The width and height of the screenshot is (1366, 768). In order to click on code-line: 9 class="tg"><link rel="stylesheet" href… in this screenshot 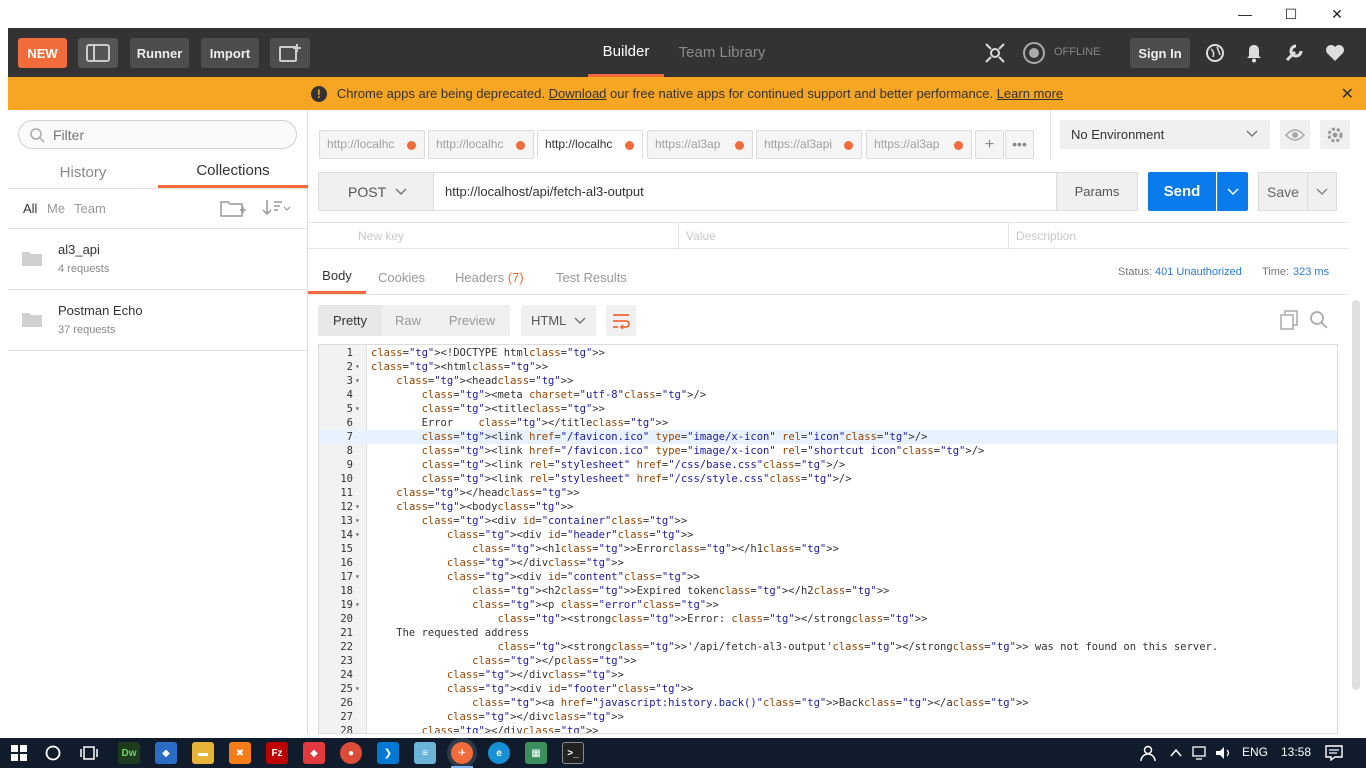, I will do `click(828, 465)`.